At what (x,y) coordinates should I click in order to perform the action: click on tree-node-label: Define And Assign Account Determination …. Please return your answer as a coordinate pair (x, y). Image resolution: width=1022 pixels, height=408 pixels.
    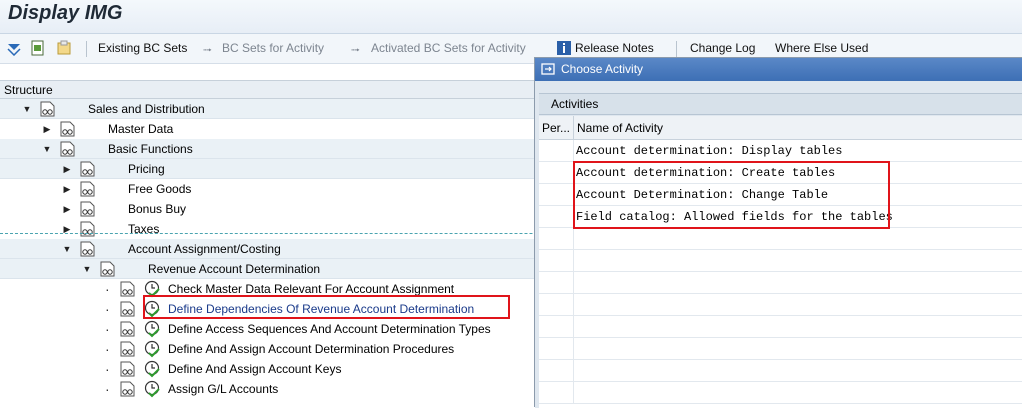
    Looking at the image, I should click on (311, 349).